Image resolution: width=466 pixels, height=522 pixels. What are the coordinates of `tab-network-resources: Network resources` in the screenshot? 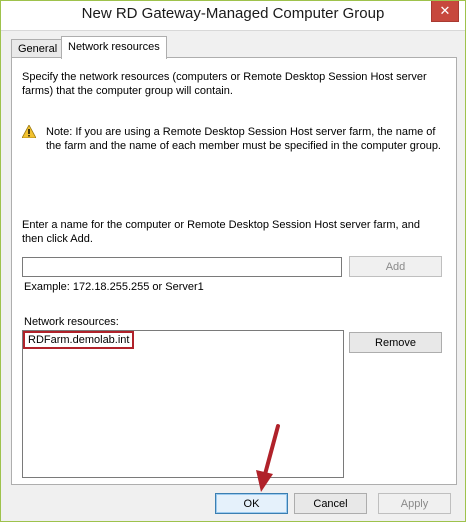 It's located at (114, 47).